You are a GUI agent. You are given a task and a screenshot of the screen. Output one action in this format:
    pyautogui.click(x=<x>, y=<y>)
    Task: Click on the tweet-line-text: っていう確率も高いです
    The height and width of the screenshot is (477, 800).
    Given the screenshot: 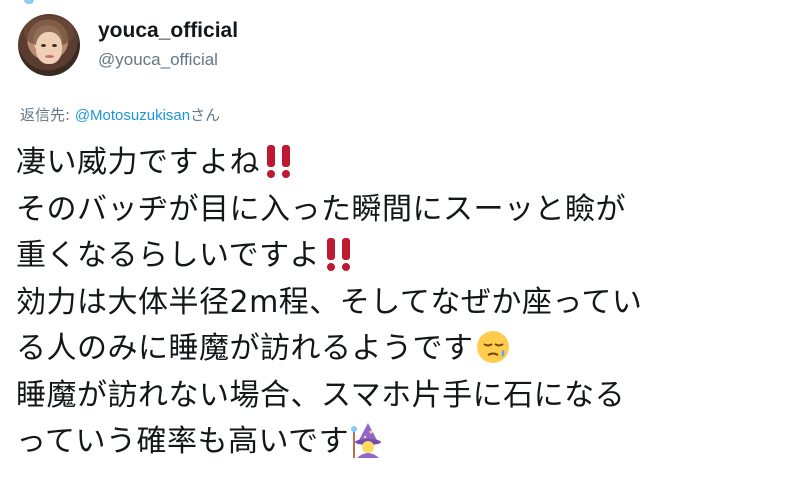 What is the action you would take?
    pyautogui.click(x=183, y=441)
    